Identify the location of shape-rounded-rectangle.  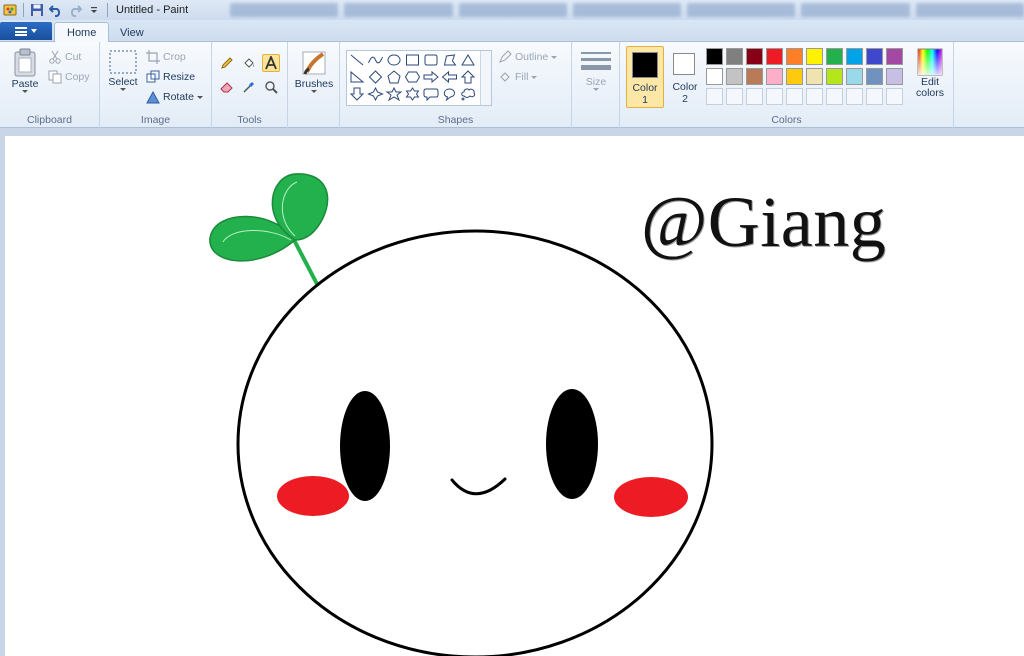
(431, 60).